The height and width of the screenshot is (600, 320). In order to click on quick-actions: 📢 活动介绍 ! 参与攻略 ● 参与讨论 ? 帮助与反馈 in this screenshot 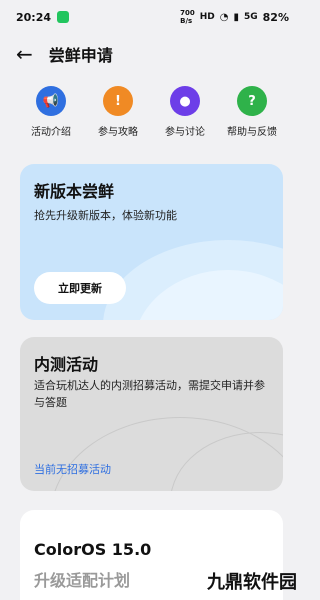, I will do `click(151, 106)`.